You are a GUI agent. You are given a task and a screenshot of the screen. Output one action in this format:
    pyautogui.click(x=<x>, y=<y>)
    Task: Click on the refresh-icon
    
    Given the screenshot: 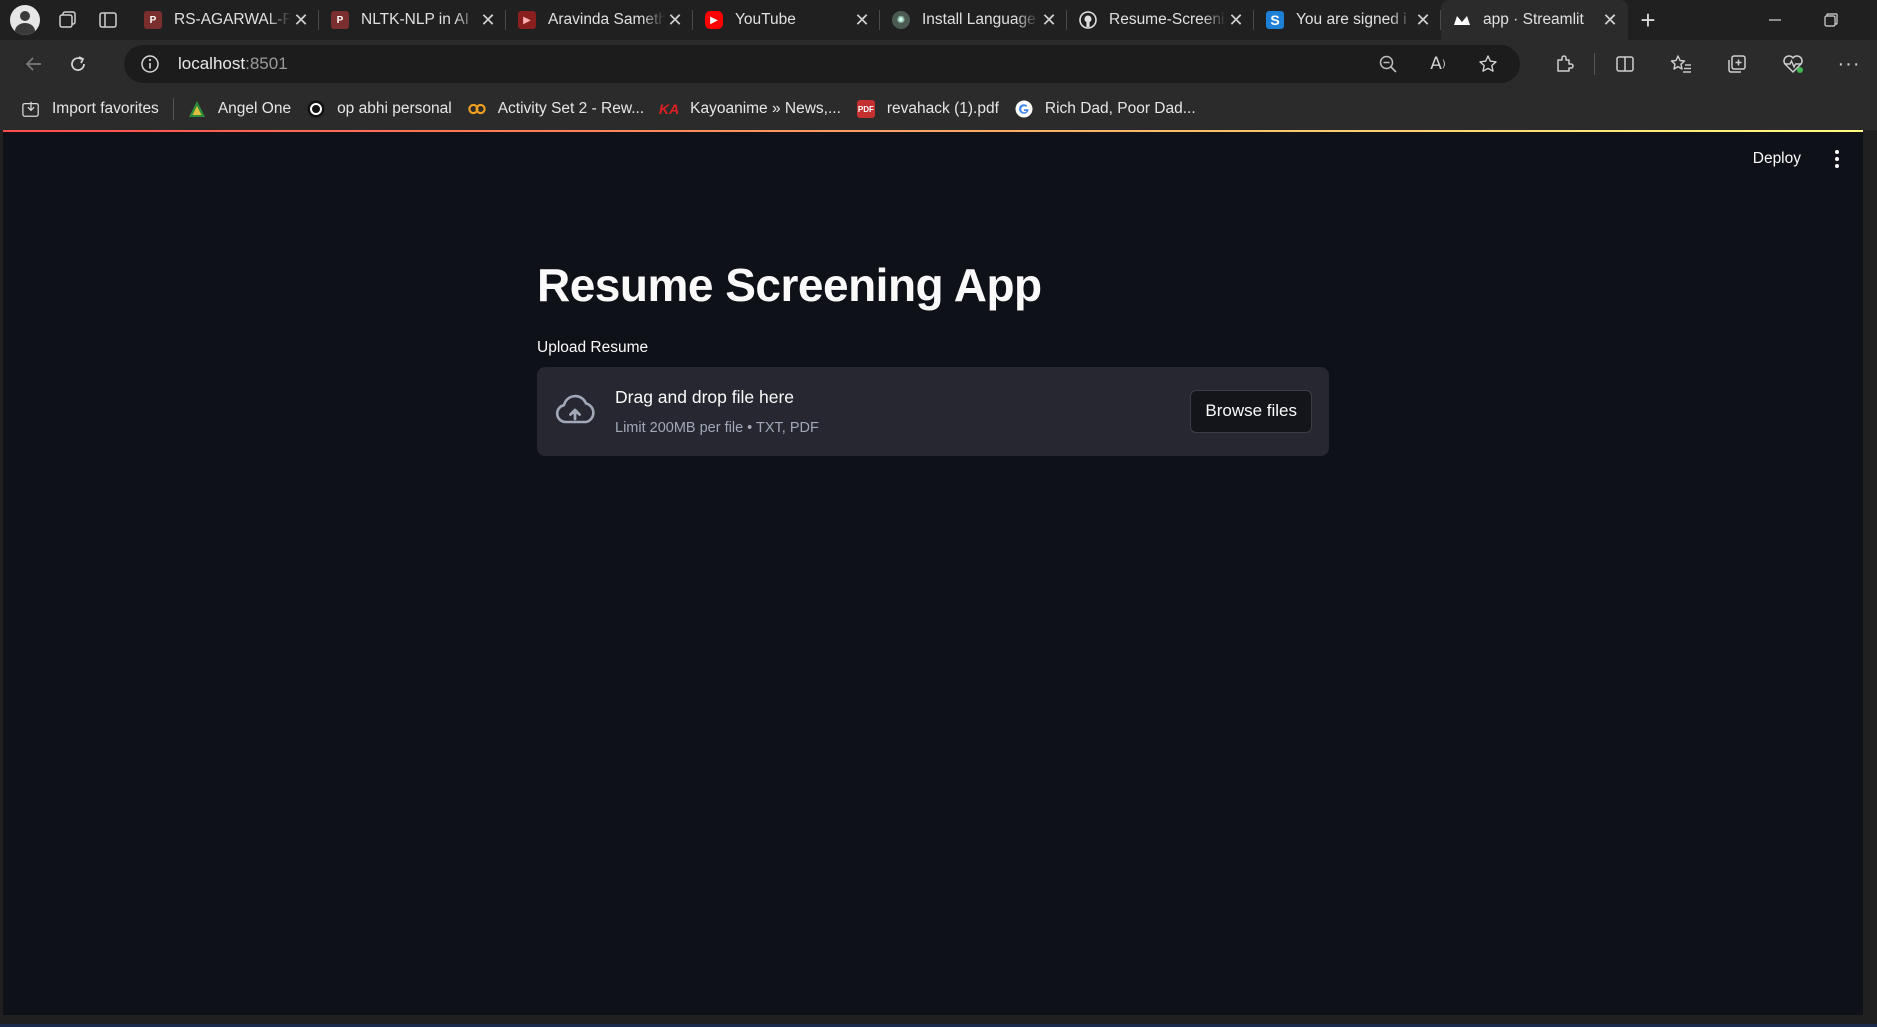 What is the action you would take?
    pyautogui.click(x=78, y=64)
    